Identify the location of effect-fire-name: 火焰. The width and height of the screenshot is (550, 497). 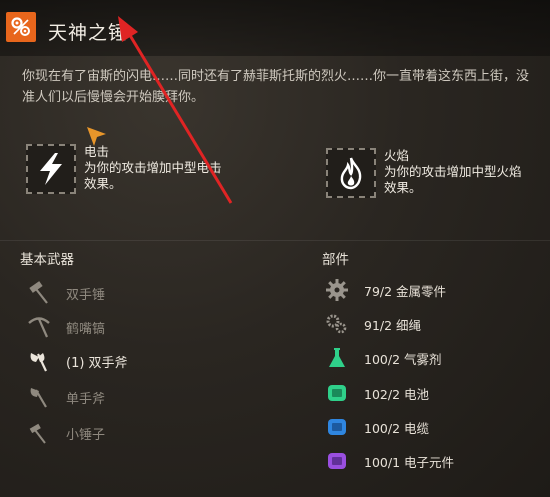
(397, 155).